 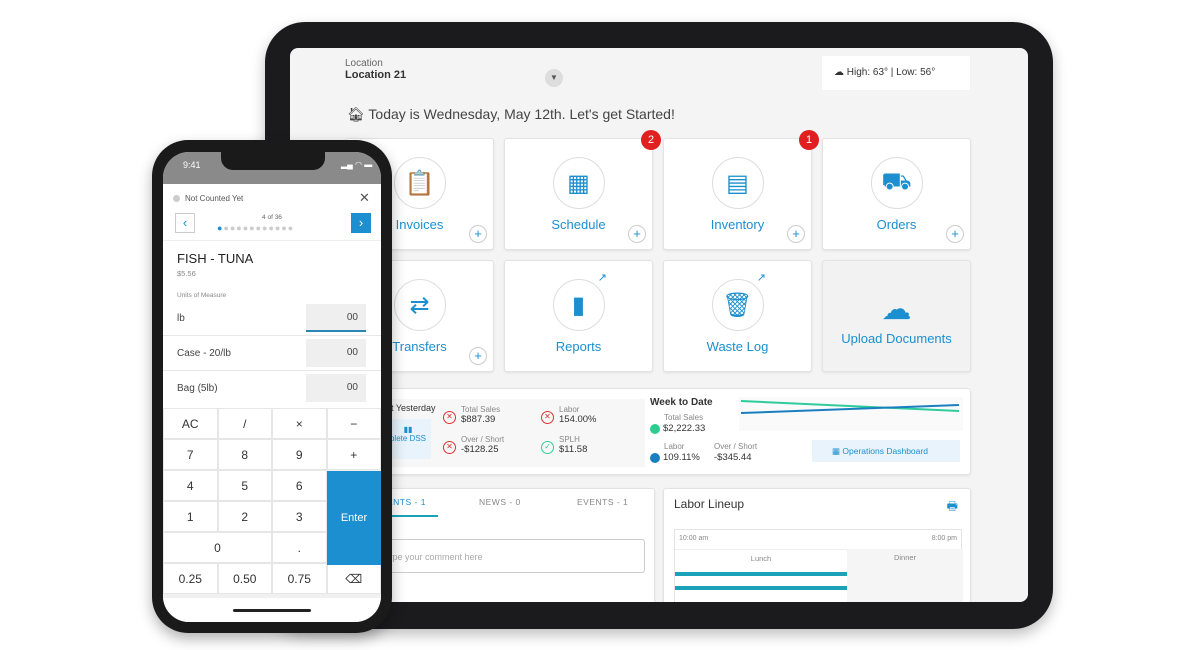 What do you see at coordinates (478, 356) in the screenshot?
I see `add-transfer-button: +` at bounding box center [478, 356].